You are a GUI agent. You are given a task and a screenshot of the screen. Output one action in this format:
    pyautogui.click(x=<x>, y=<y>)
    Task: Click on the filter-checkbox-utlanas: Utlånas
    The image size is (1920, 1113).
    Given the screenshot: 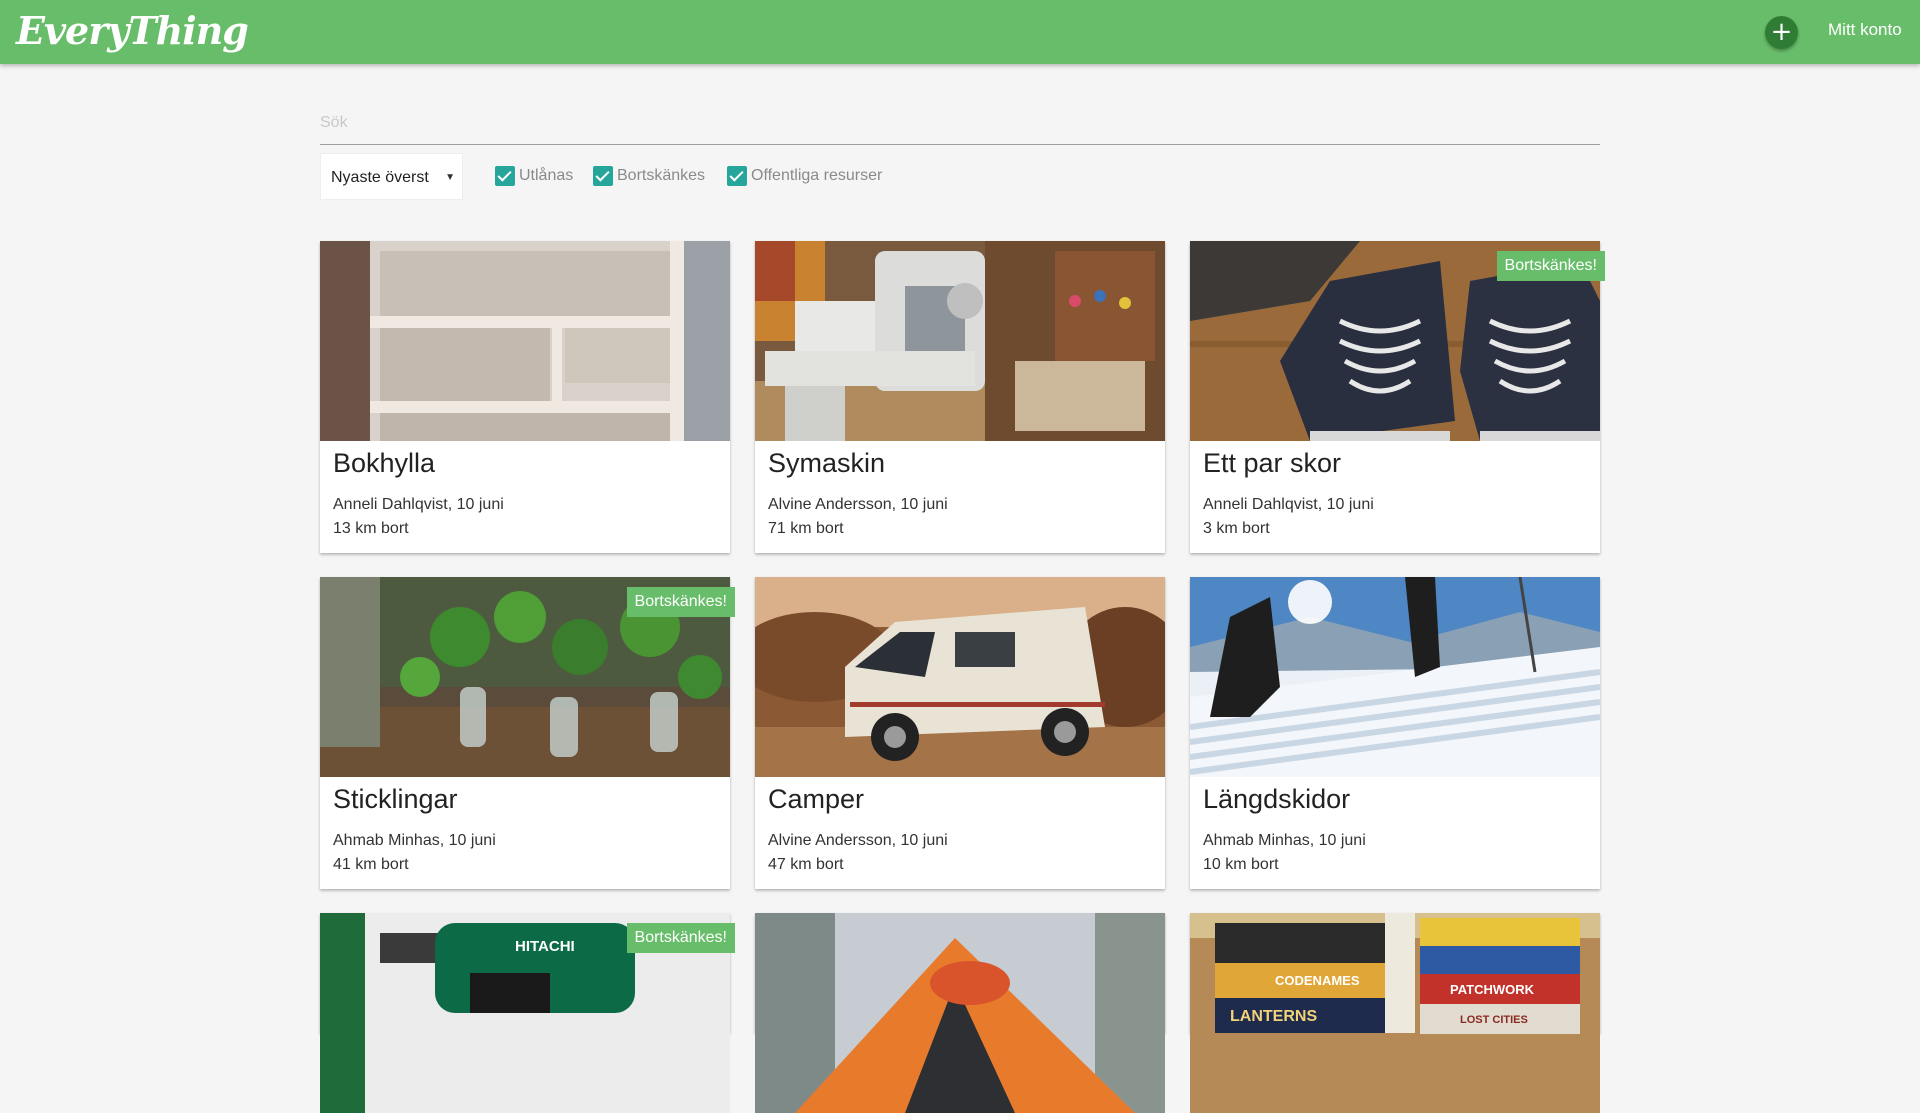 What is the action you would take?
    pyautogui.click(x=534, y=176)
    